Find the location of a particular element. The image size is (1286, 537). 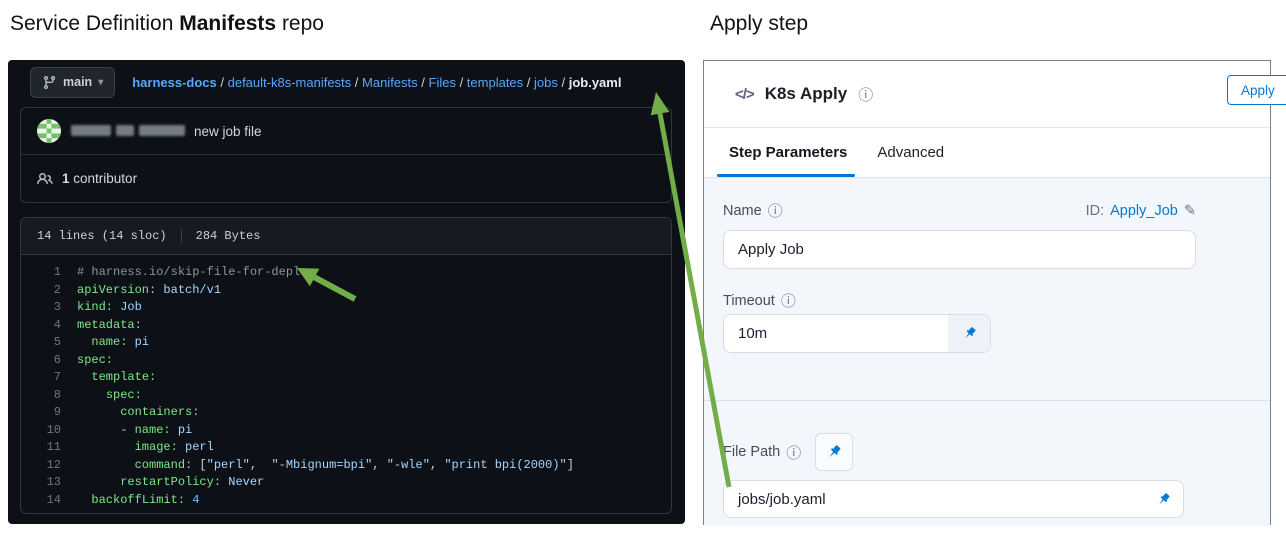

pushpin-icon is located at coordinates (835, 451).